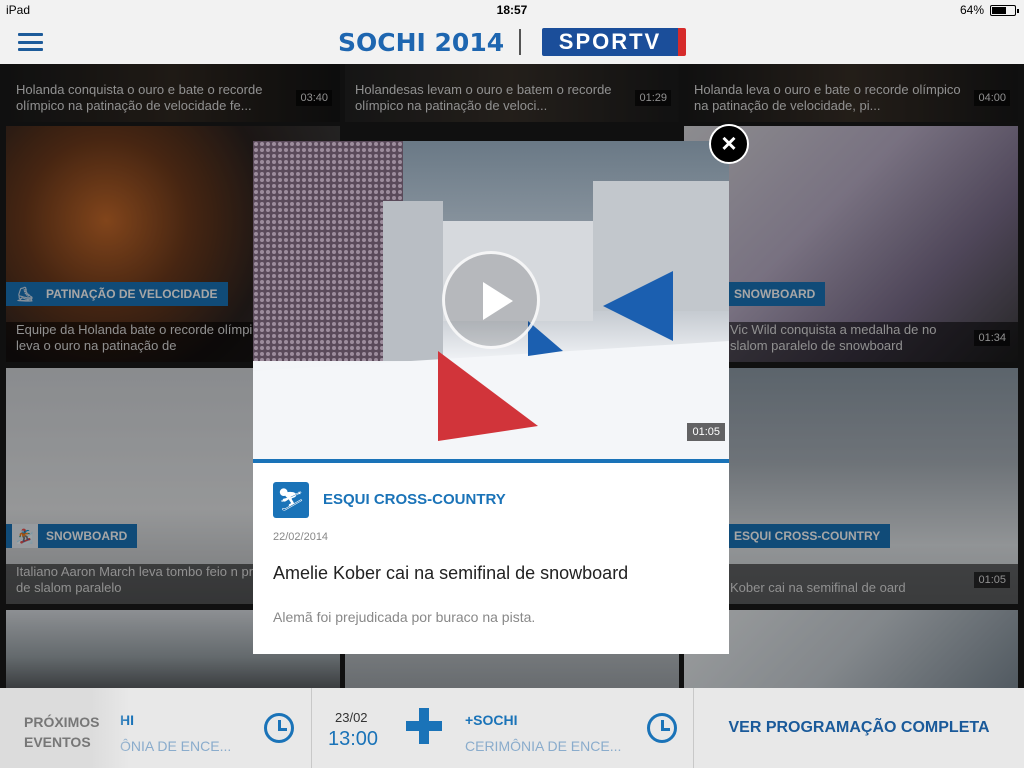  Describe the element at coordinates (989, 10) in the screenshot. I see `status-right: 64%` at that location.